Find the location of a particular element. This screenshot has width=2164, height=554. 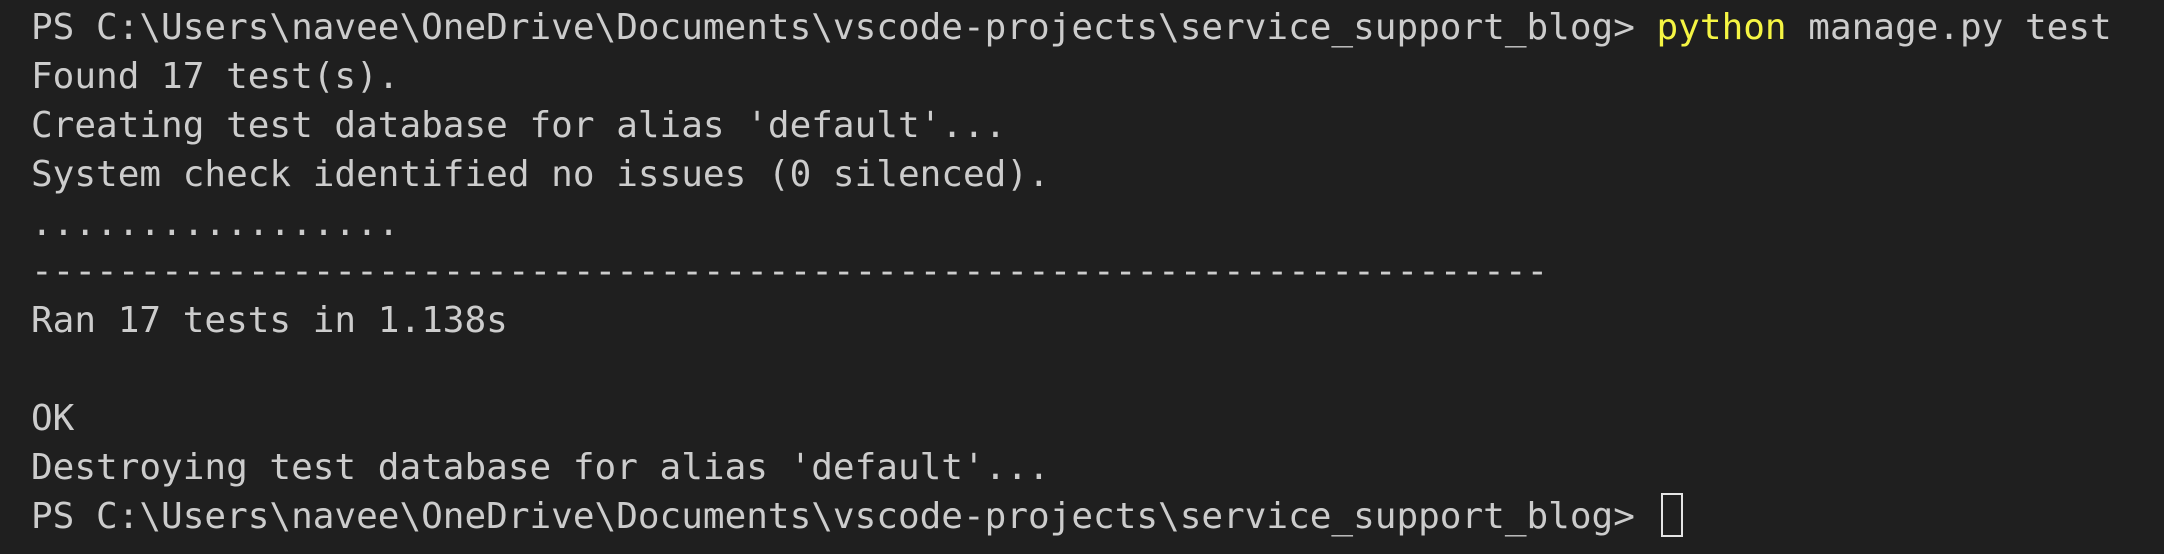

command-args: manage.py test is located at coordinates (1949, 27).